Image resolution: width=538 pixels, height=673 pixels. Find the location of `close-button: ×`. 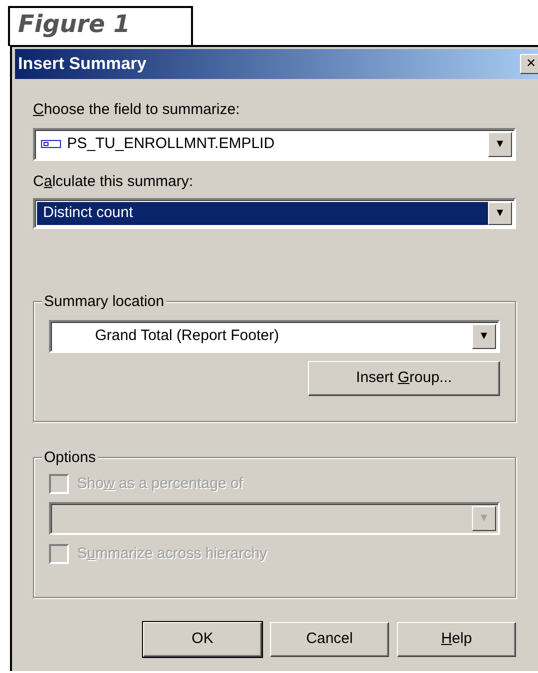

close-button: × is located at coordinates (529, 64).